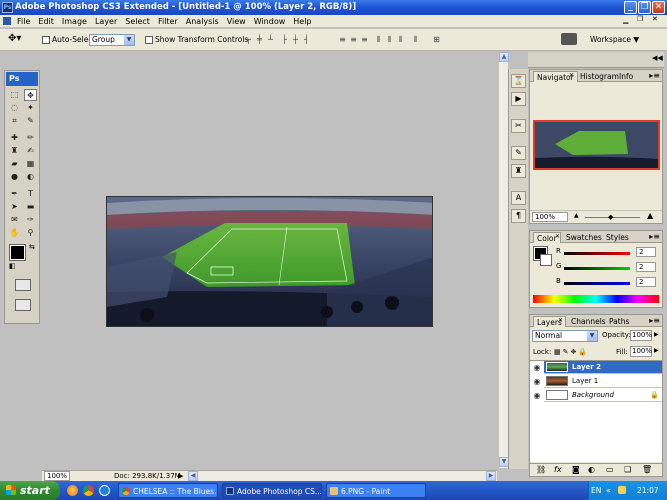 The image size is (667, 500). Describe the element at coordinates (30, 233) in the screenshot. I see `zoom-tool-icon: ⚲` at that location.